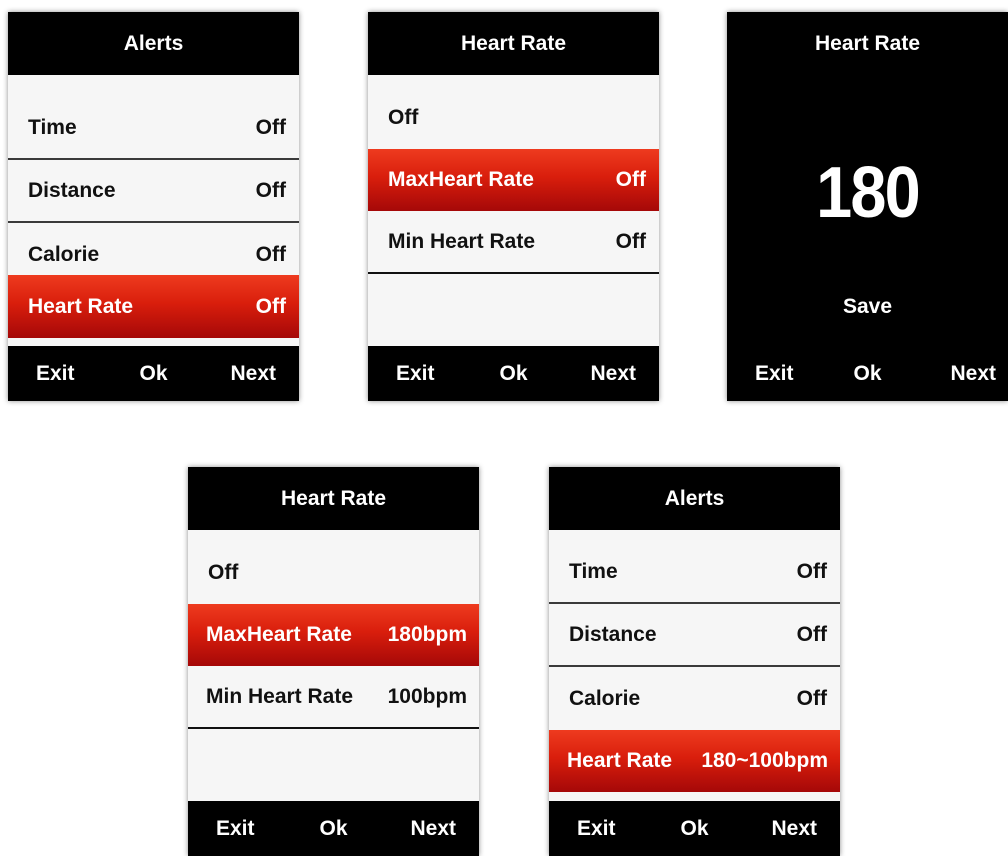  What do you see at coordinates (694, 761) in the screenshot?
I see `menu-item-heart-rate: Heart Rate 180~100bpm` at bounding box center [694, 761].